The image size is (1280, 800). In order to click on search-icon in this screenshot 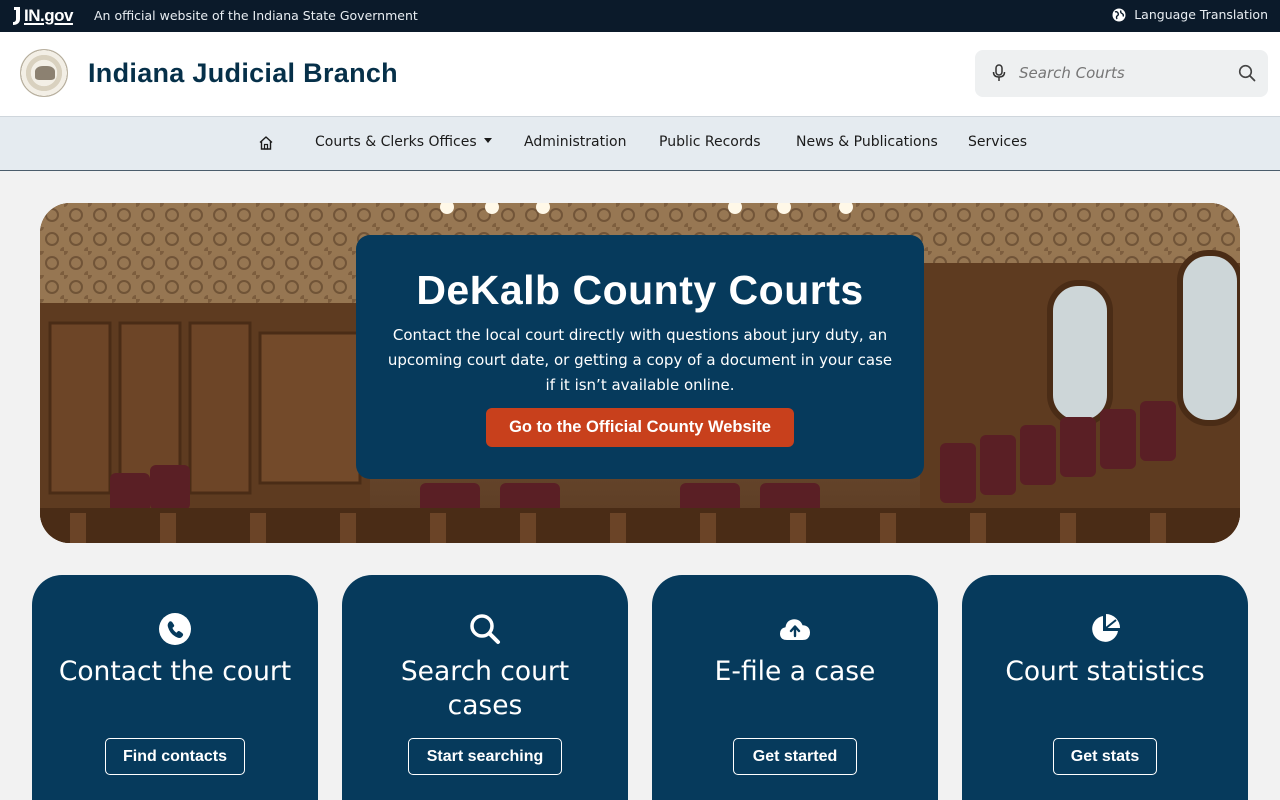, I will do `click(1247, 73)`.